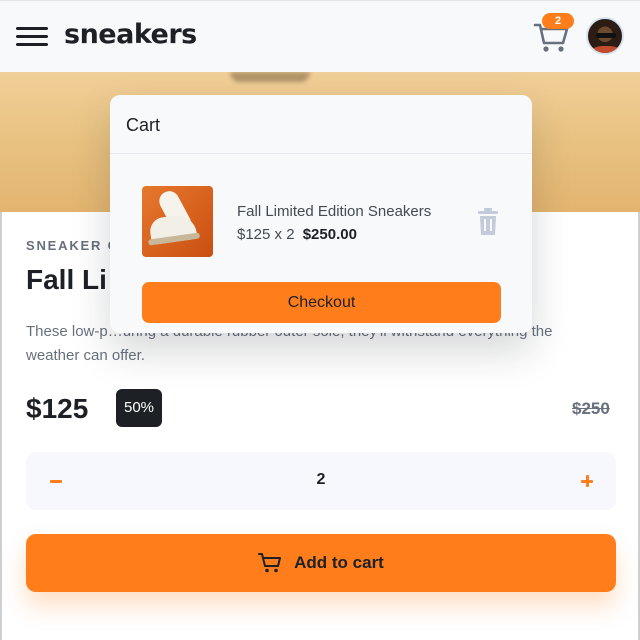  Describe the element at coordinates (177, 221) in the screenshot. I see `cart-item-thumbnail` at that location.